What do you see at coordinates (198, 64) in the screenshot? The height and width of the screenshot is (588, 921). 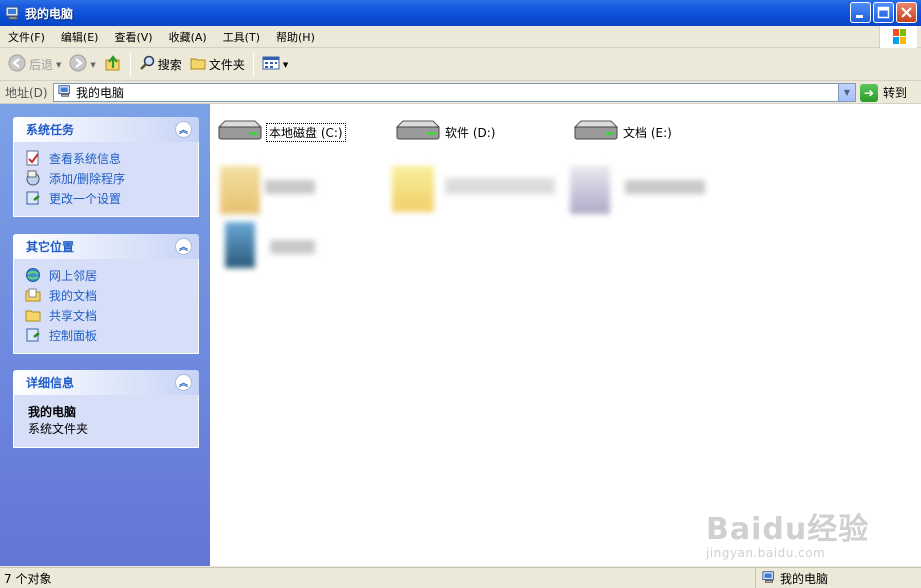 I see `folder-icon` at bounding box center [198, 64].